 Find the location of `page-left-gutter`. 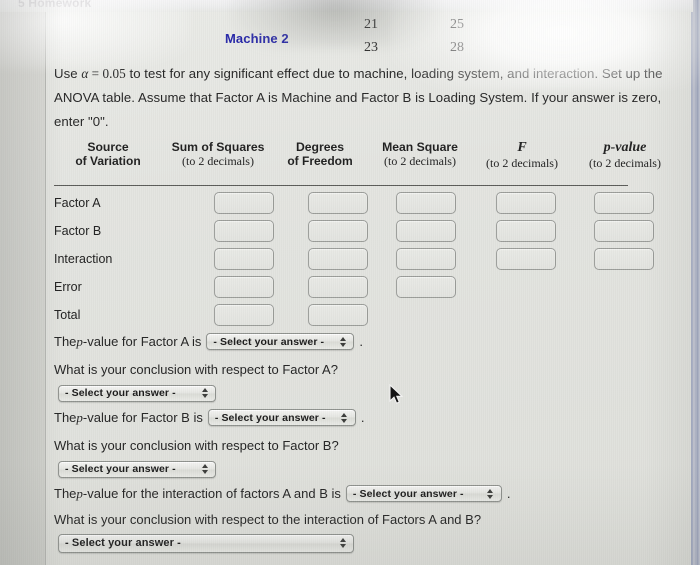

page-left-gutter is located at coordinates (22, 288).